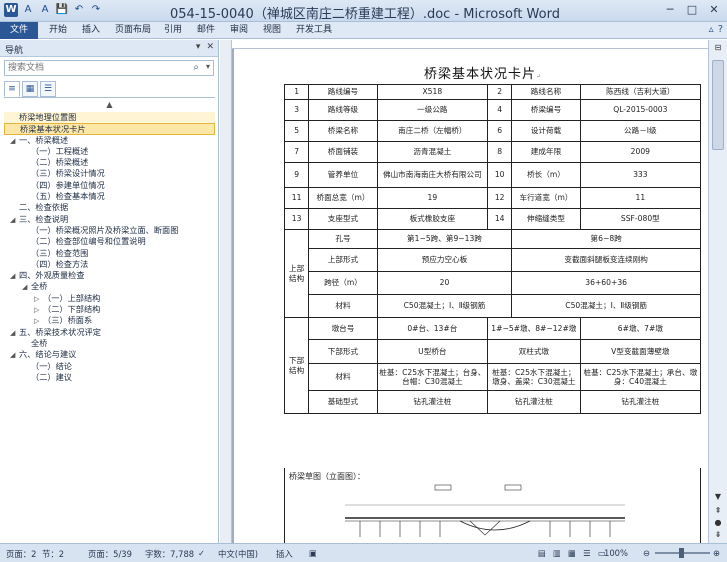 The width and height of the screenshot is (727, 562). Describe the element at coordinates (470, 44) in the screenshot. I see `horizontal-ruler` at that location.